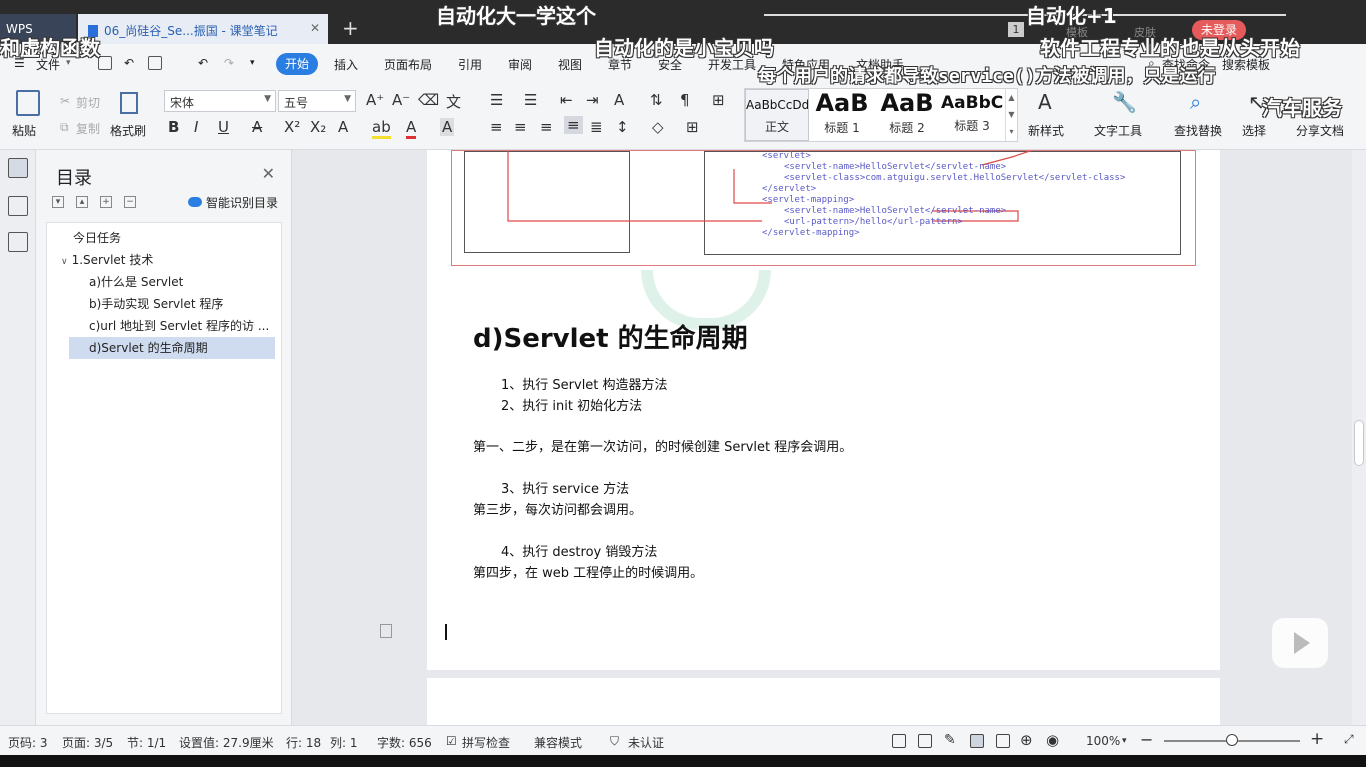 Image resolution: width=1366 pixels, height=767 pixels. Describe the element at coordinates (1198, 130) in the screenshot. I see `find-replace-button: 查找替换` at that location.